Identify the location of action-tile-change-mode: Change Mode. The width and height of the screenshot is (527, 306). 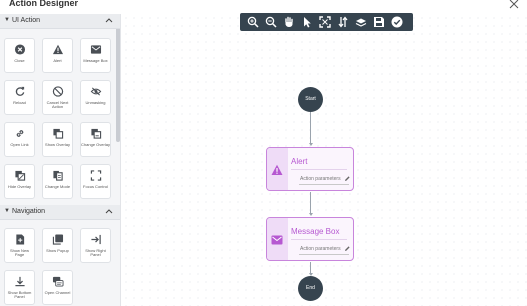
(57, 181).